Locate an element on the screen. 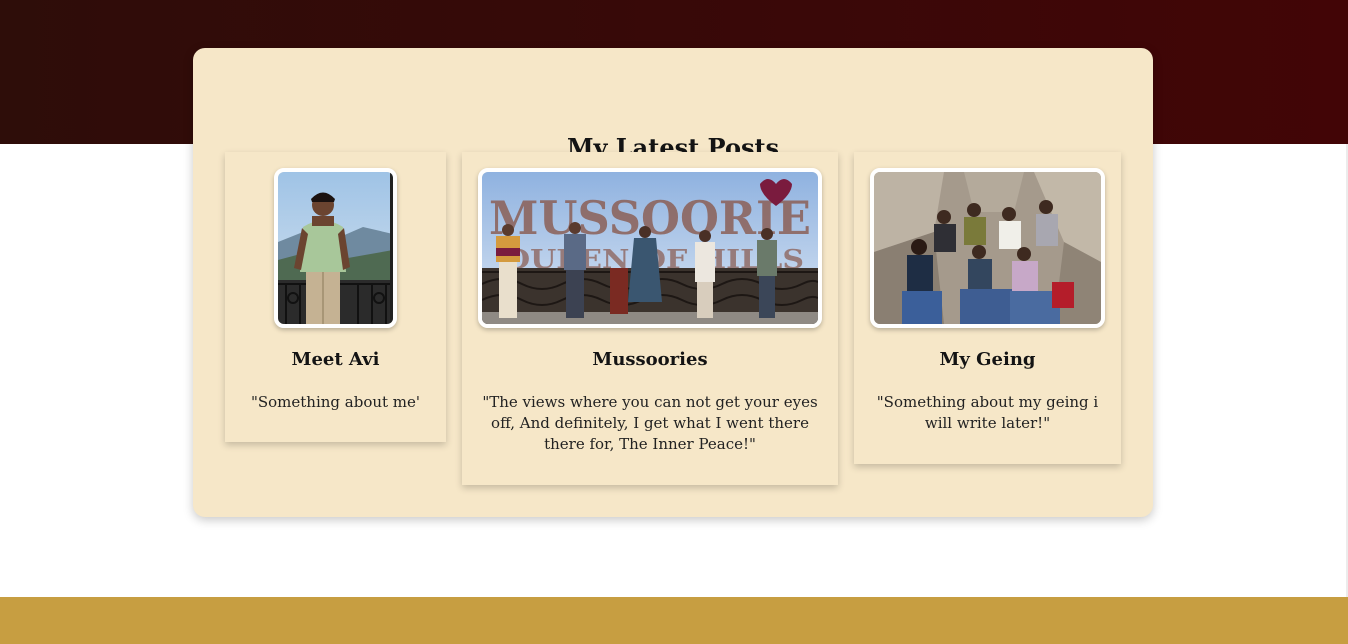 This screenshot has height=644, width=1348. post-title: Mussoories is located at coordinates (650, 360).